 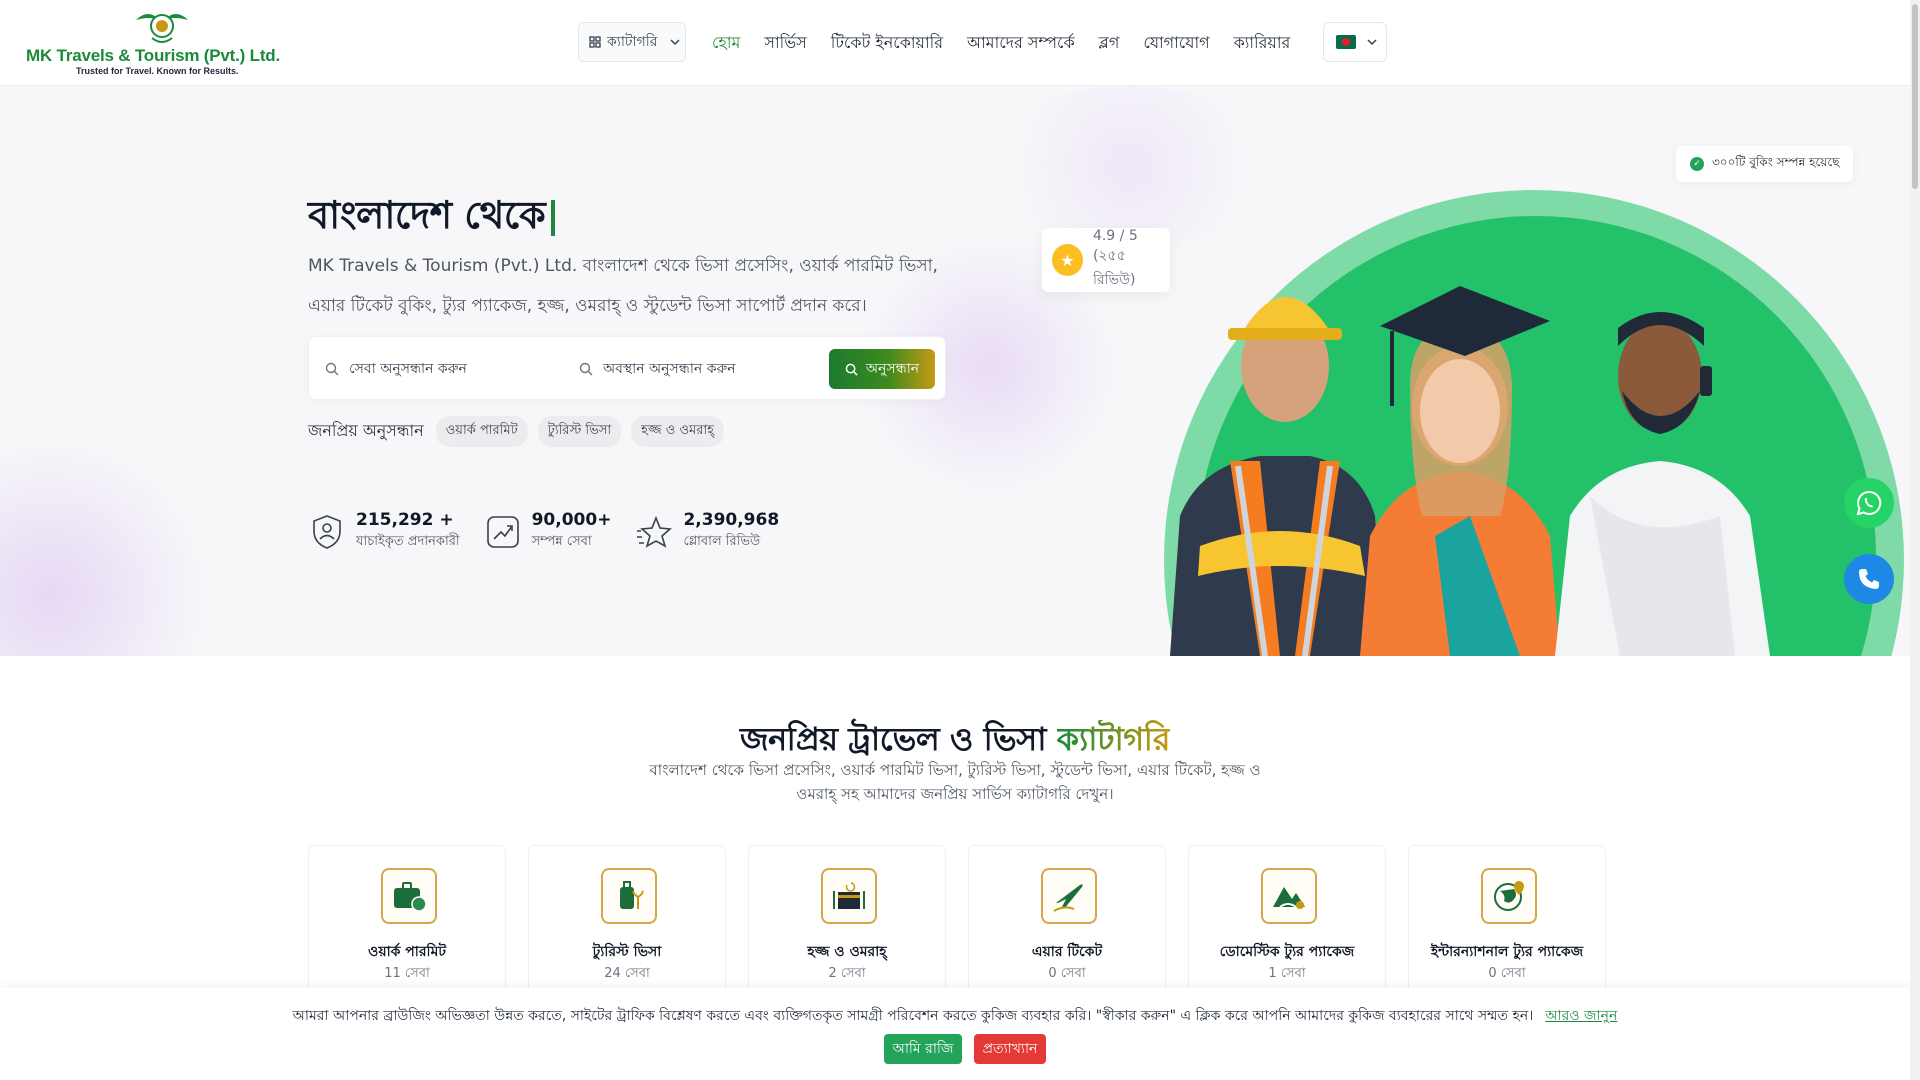 I want to click on globe-pin-icon, so click(x=1509, y=896).